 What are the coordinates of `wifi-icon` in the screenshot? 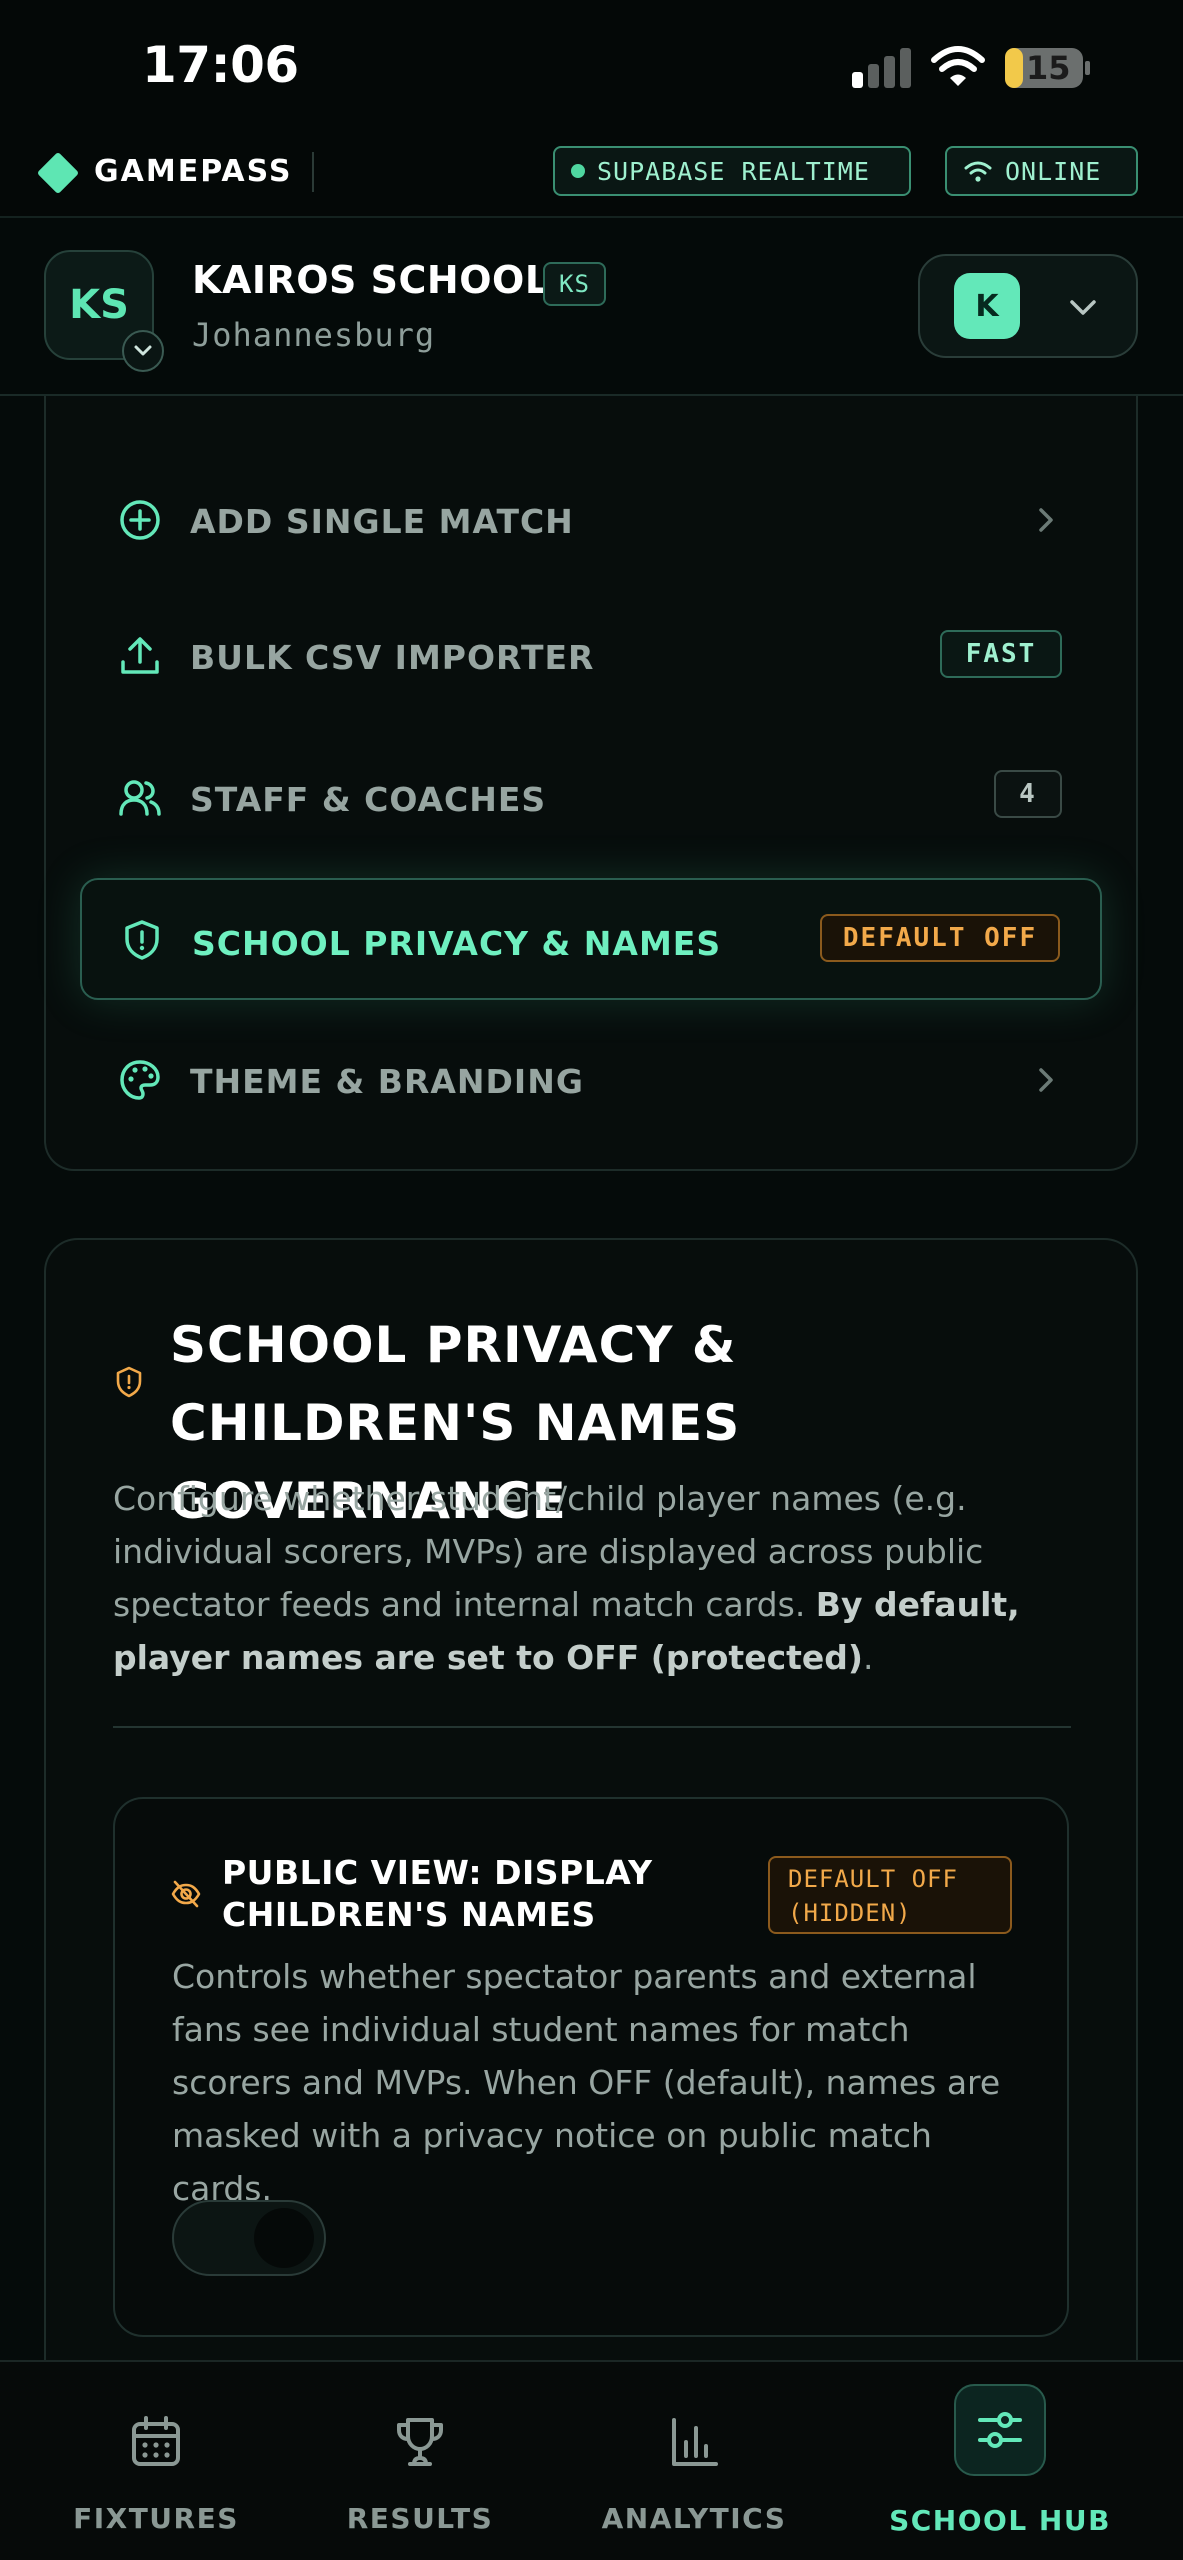 It's located at (958, 66).